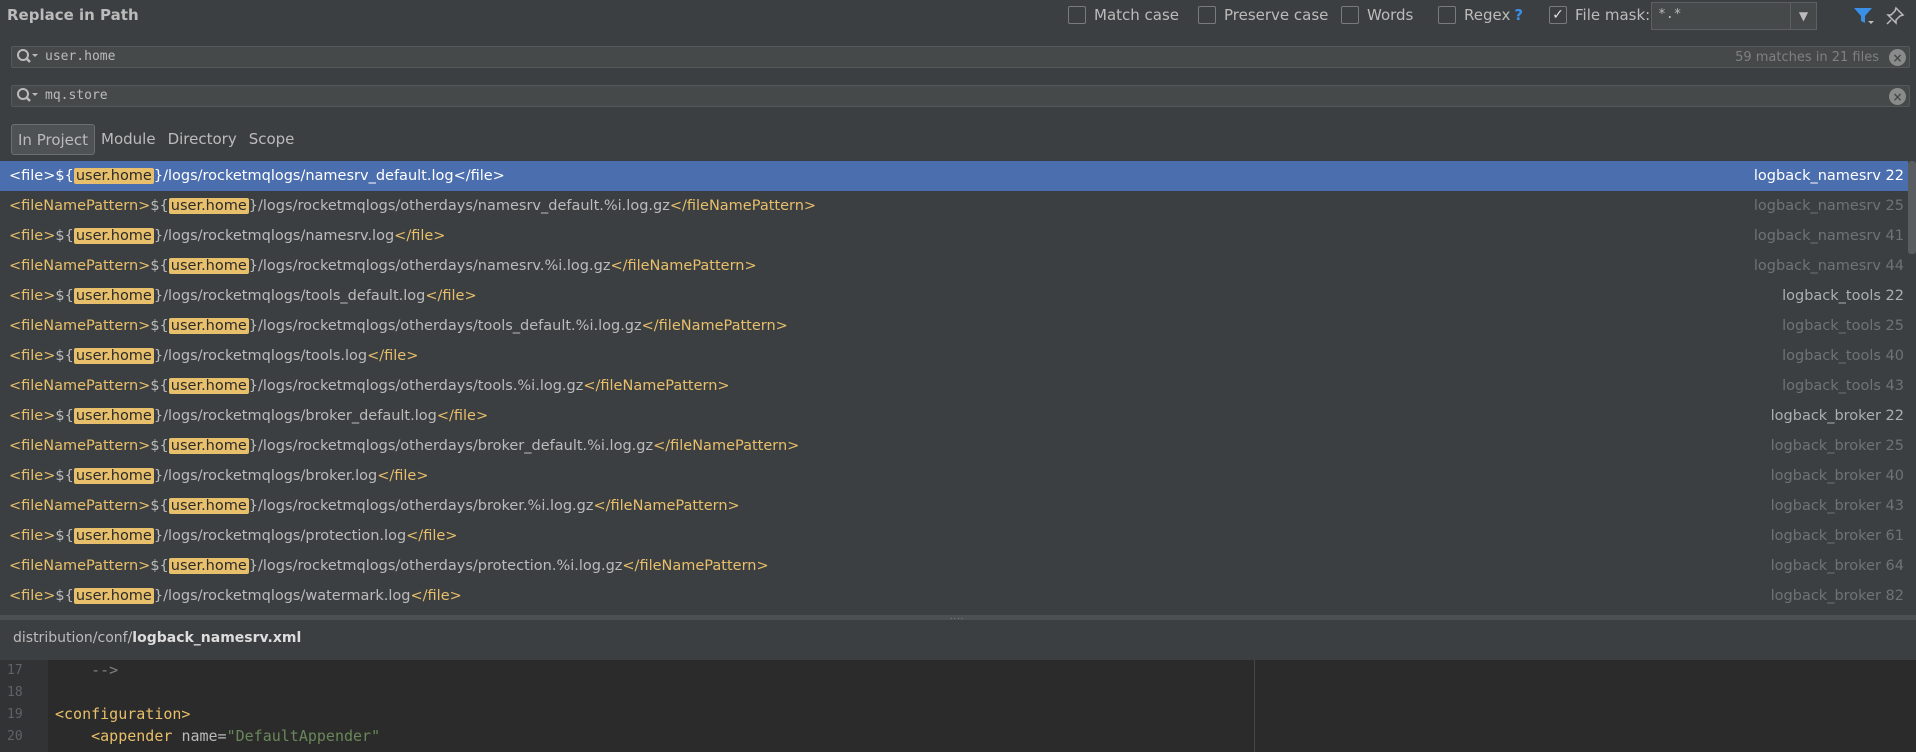 Image resolution: width=1916 pixels, height=752 pixels. Describe the element at coordinates (1599, 15) in the screenshot. I see `file-mask-checkbox: ✓ File mask:` at that location.